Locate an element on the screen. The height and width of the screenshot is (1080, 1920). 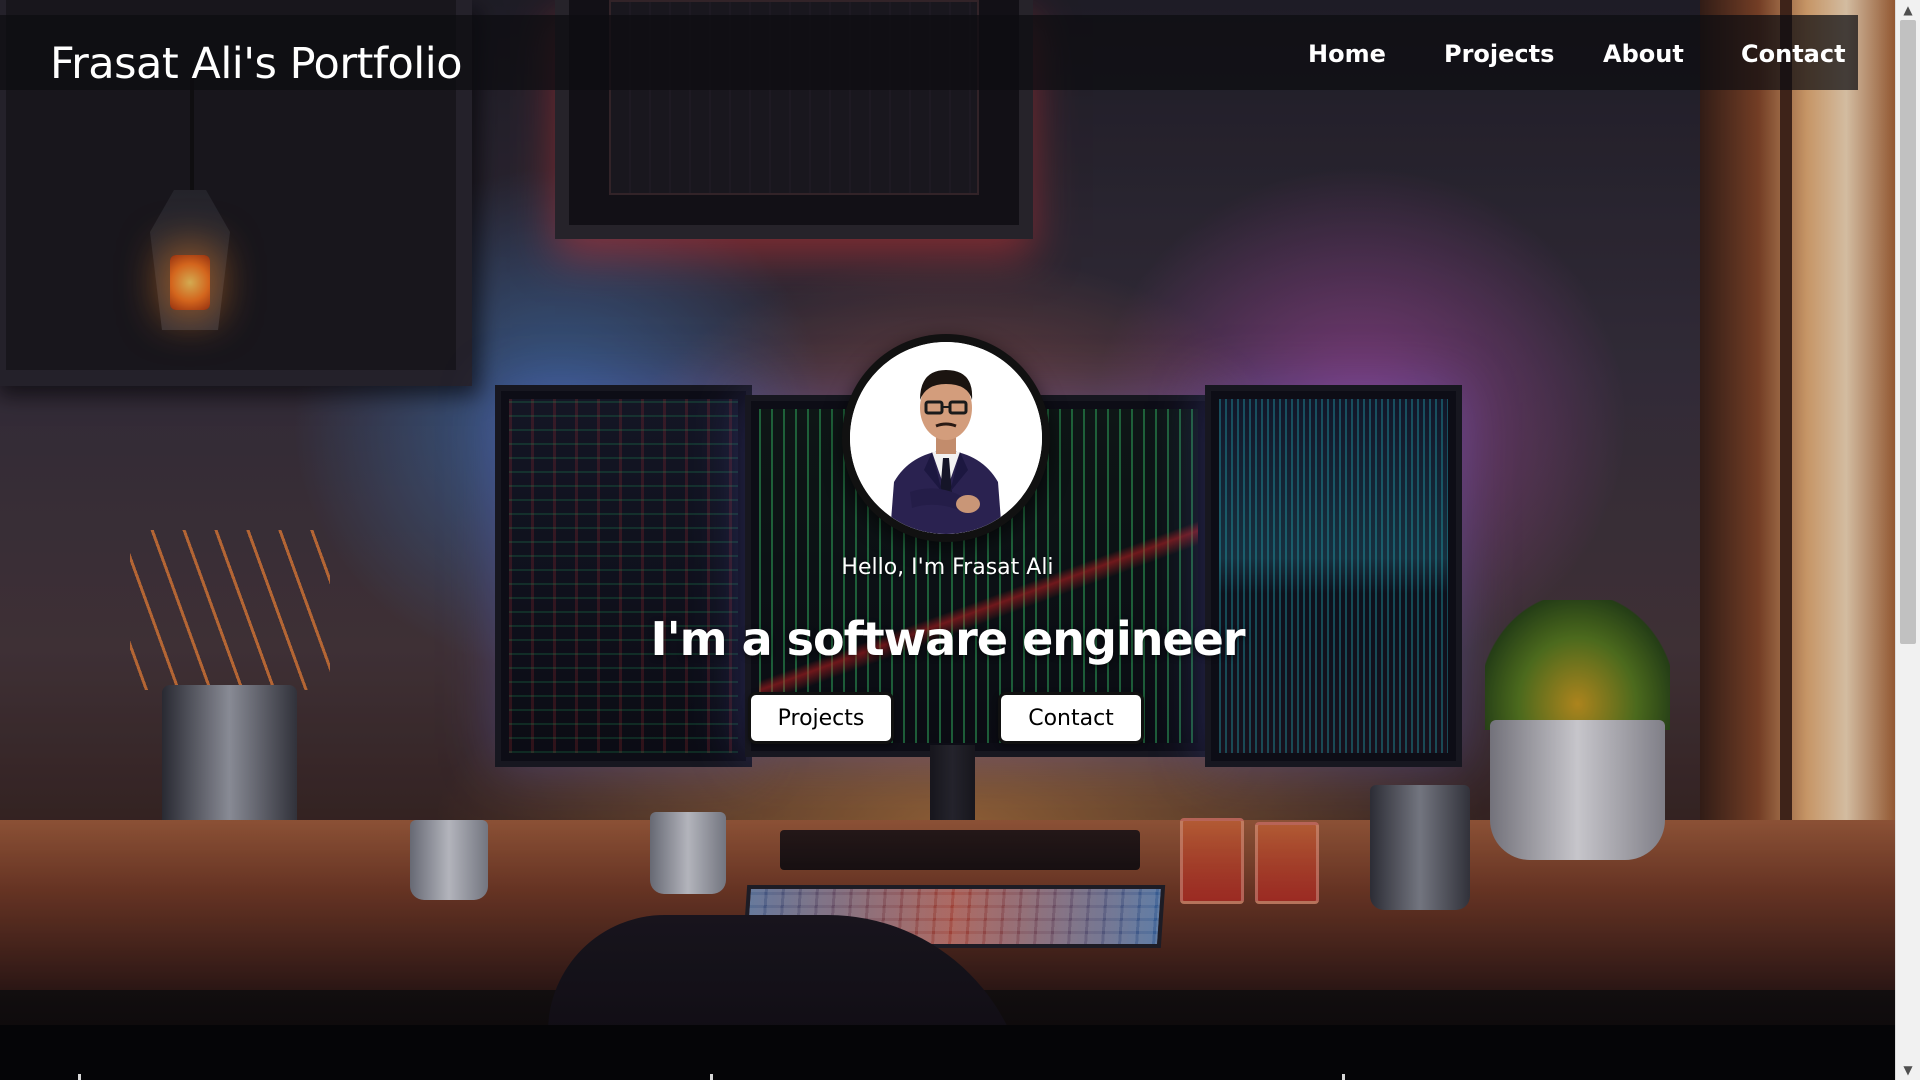
nav-link-about: About is located at coordinates (1643, 54).